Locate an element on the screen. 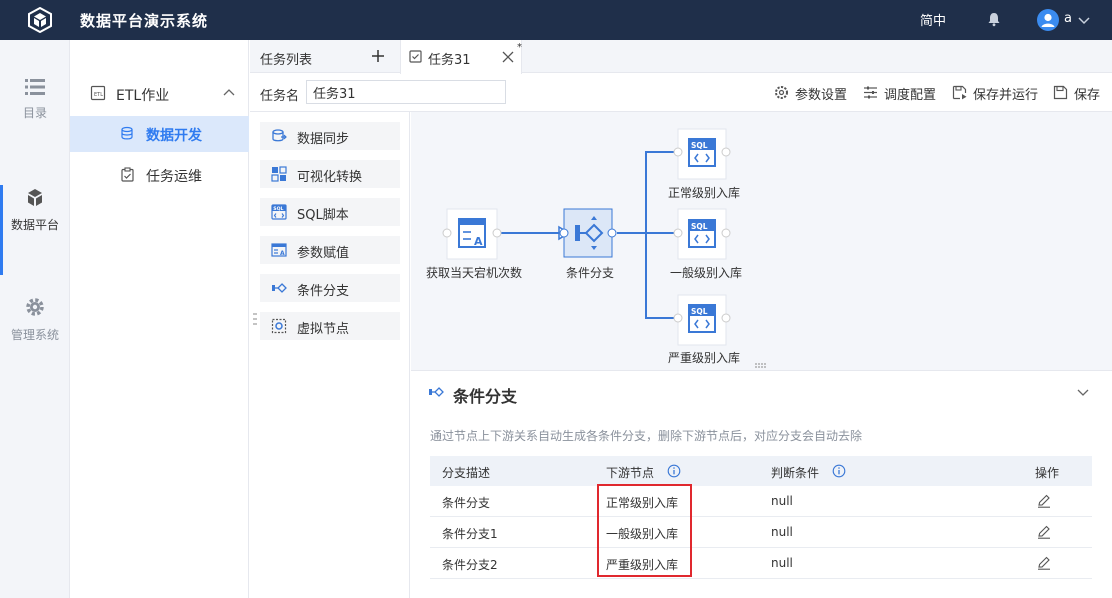 The height and width of the screenshot is (598, 1112). node-label-severe: 严重级别入库 is located at coordinates (704, 358).